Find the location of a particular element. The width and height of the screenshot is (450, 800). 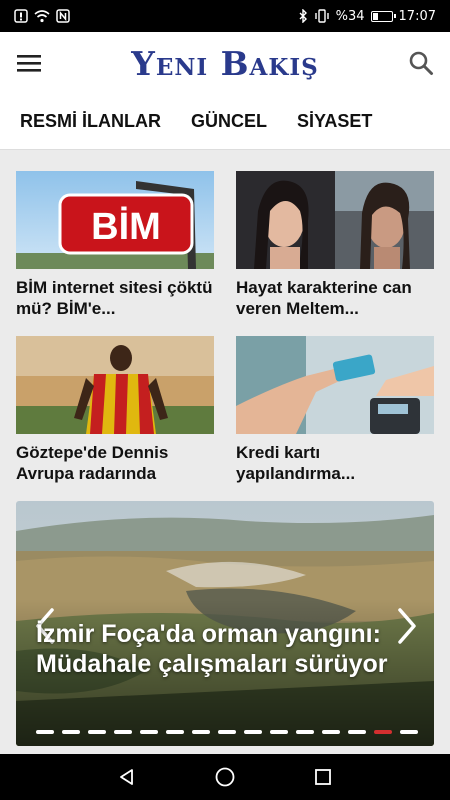

status-bar: %34 17:07 is located at coordinates (225, 16).